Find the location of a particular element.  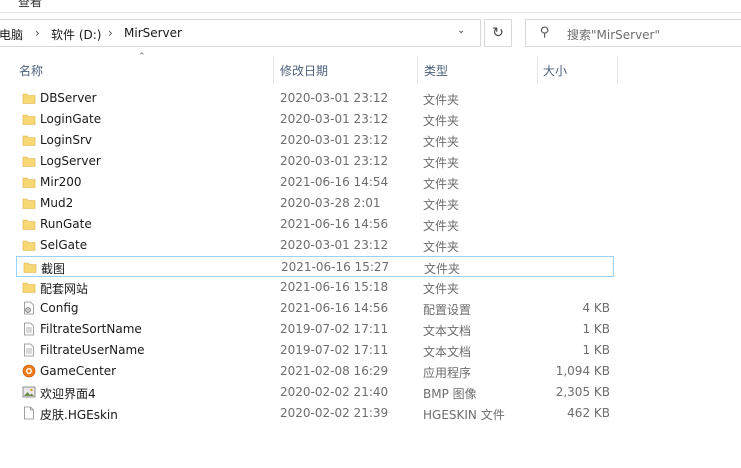

file-type: BMP 图像 is located at coordinates (450, 394).